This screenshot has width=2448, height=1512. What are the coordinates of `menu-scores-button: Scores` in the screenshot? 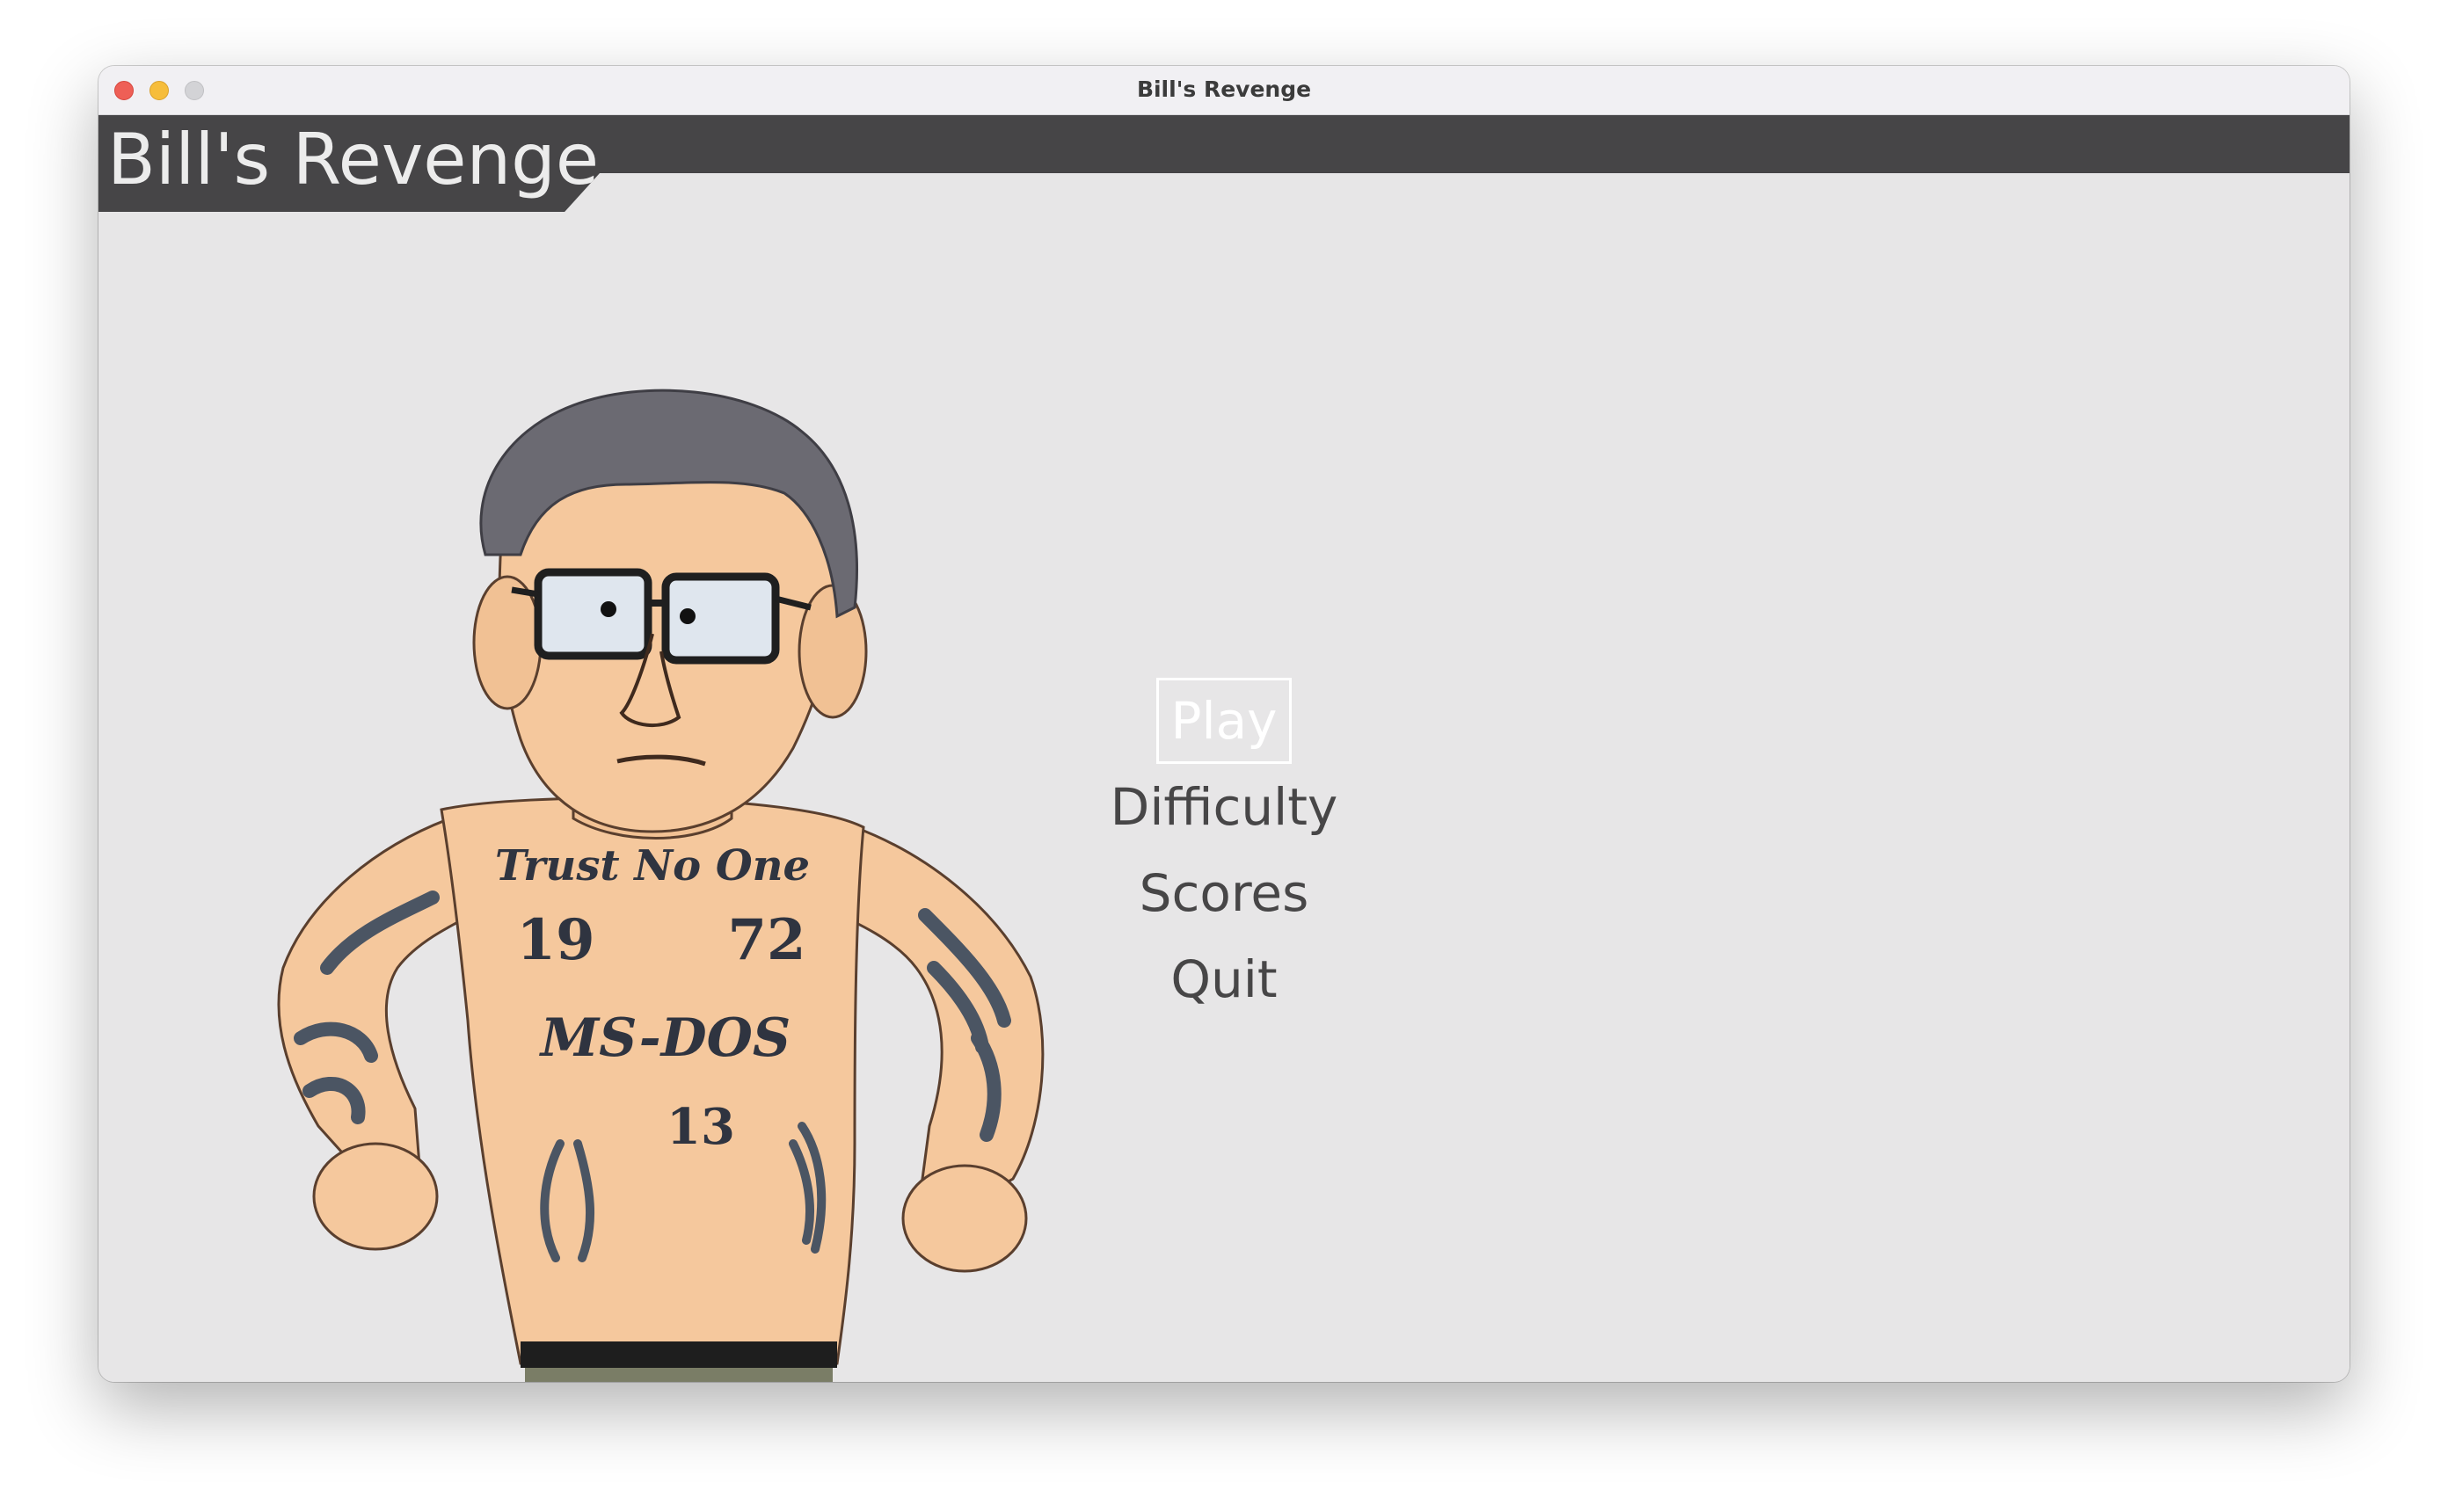 It's located at (1224, 893).